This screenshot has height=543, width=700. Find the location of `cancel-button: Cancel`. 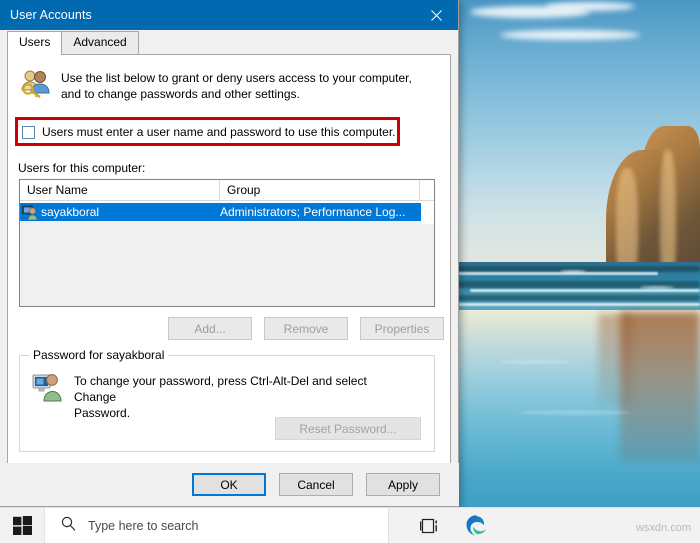

cancel-button: Cancel is located at coordinates (316, 484).